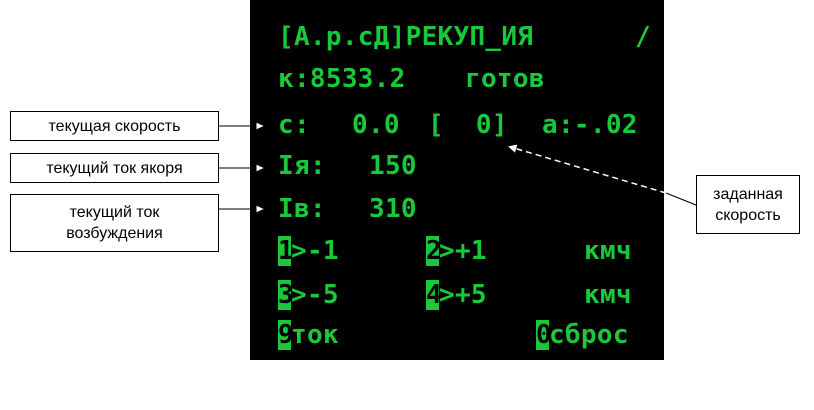 Image resolution: width=814 pixels, height=410 pixels. I want to click on set-speed-line, so click(681, 199).